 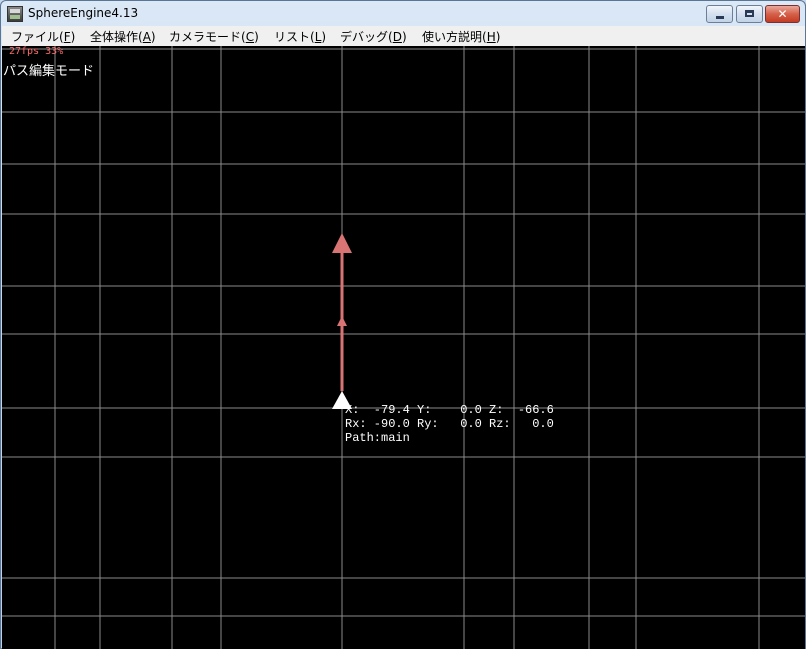 I want to click on menu-debug: デバッグ(D), so click(x=373, y=36).